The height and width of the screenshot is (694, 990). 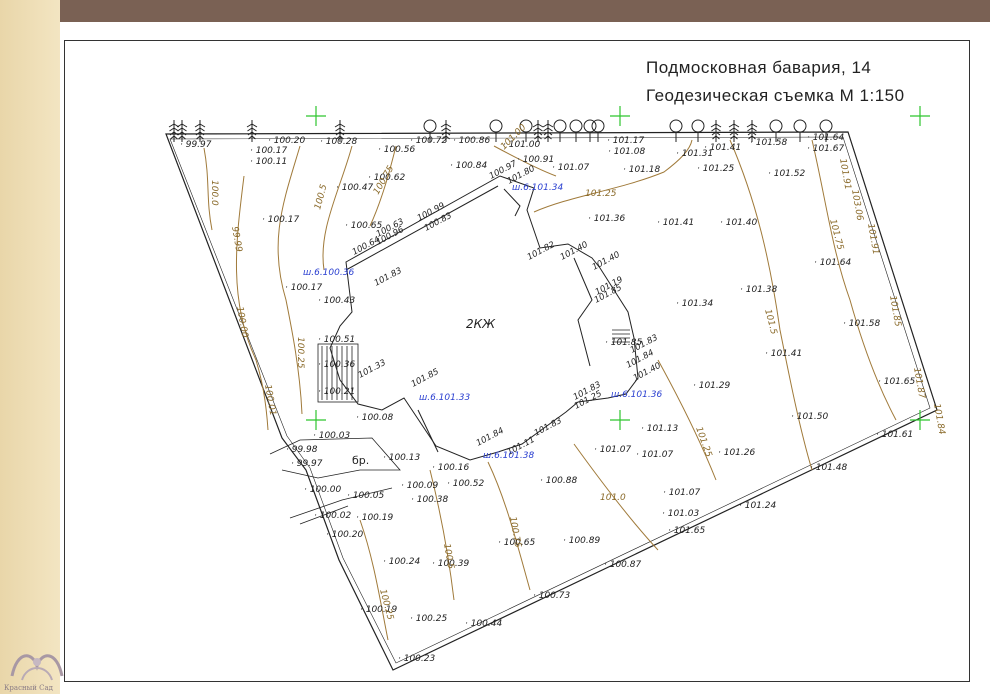 I want to click on drawing-title: Подмосковная бавария, 14, so click(x=759, y=67).